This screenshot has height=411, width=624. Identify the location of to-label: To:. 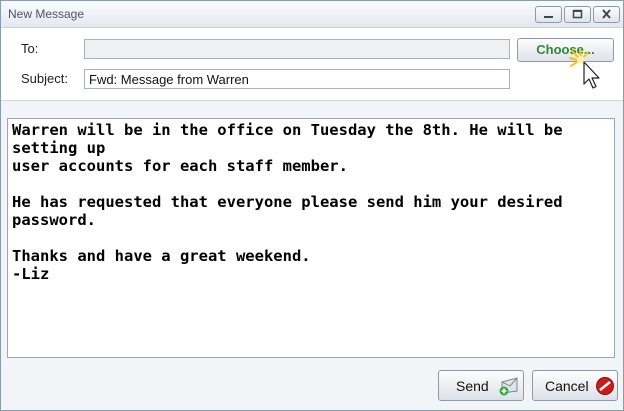
(30, 48).